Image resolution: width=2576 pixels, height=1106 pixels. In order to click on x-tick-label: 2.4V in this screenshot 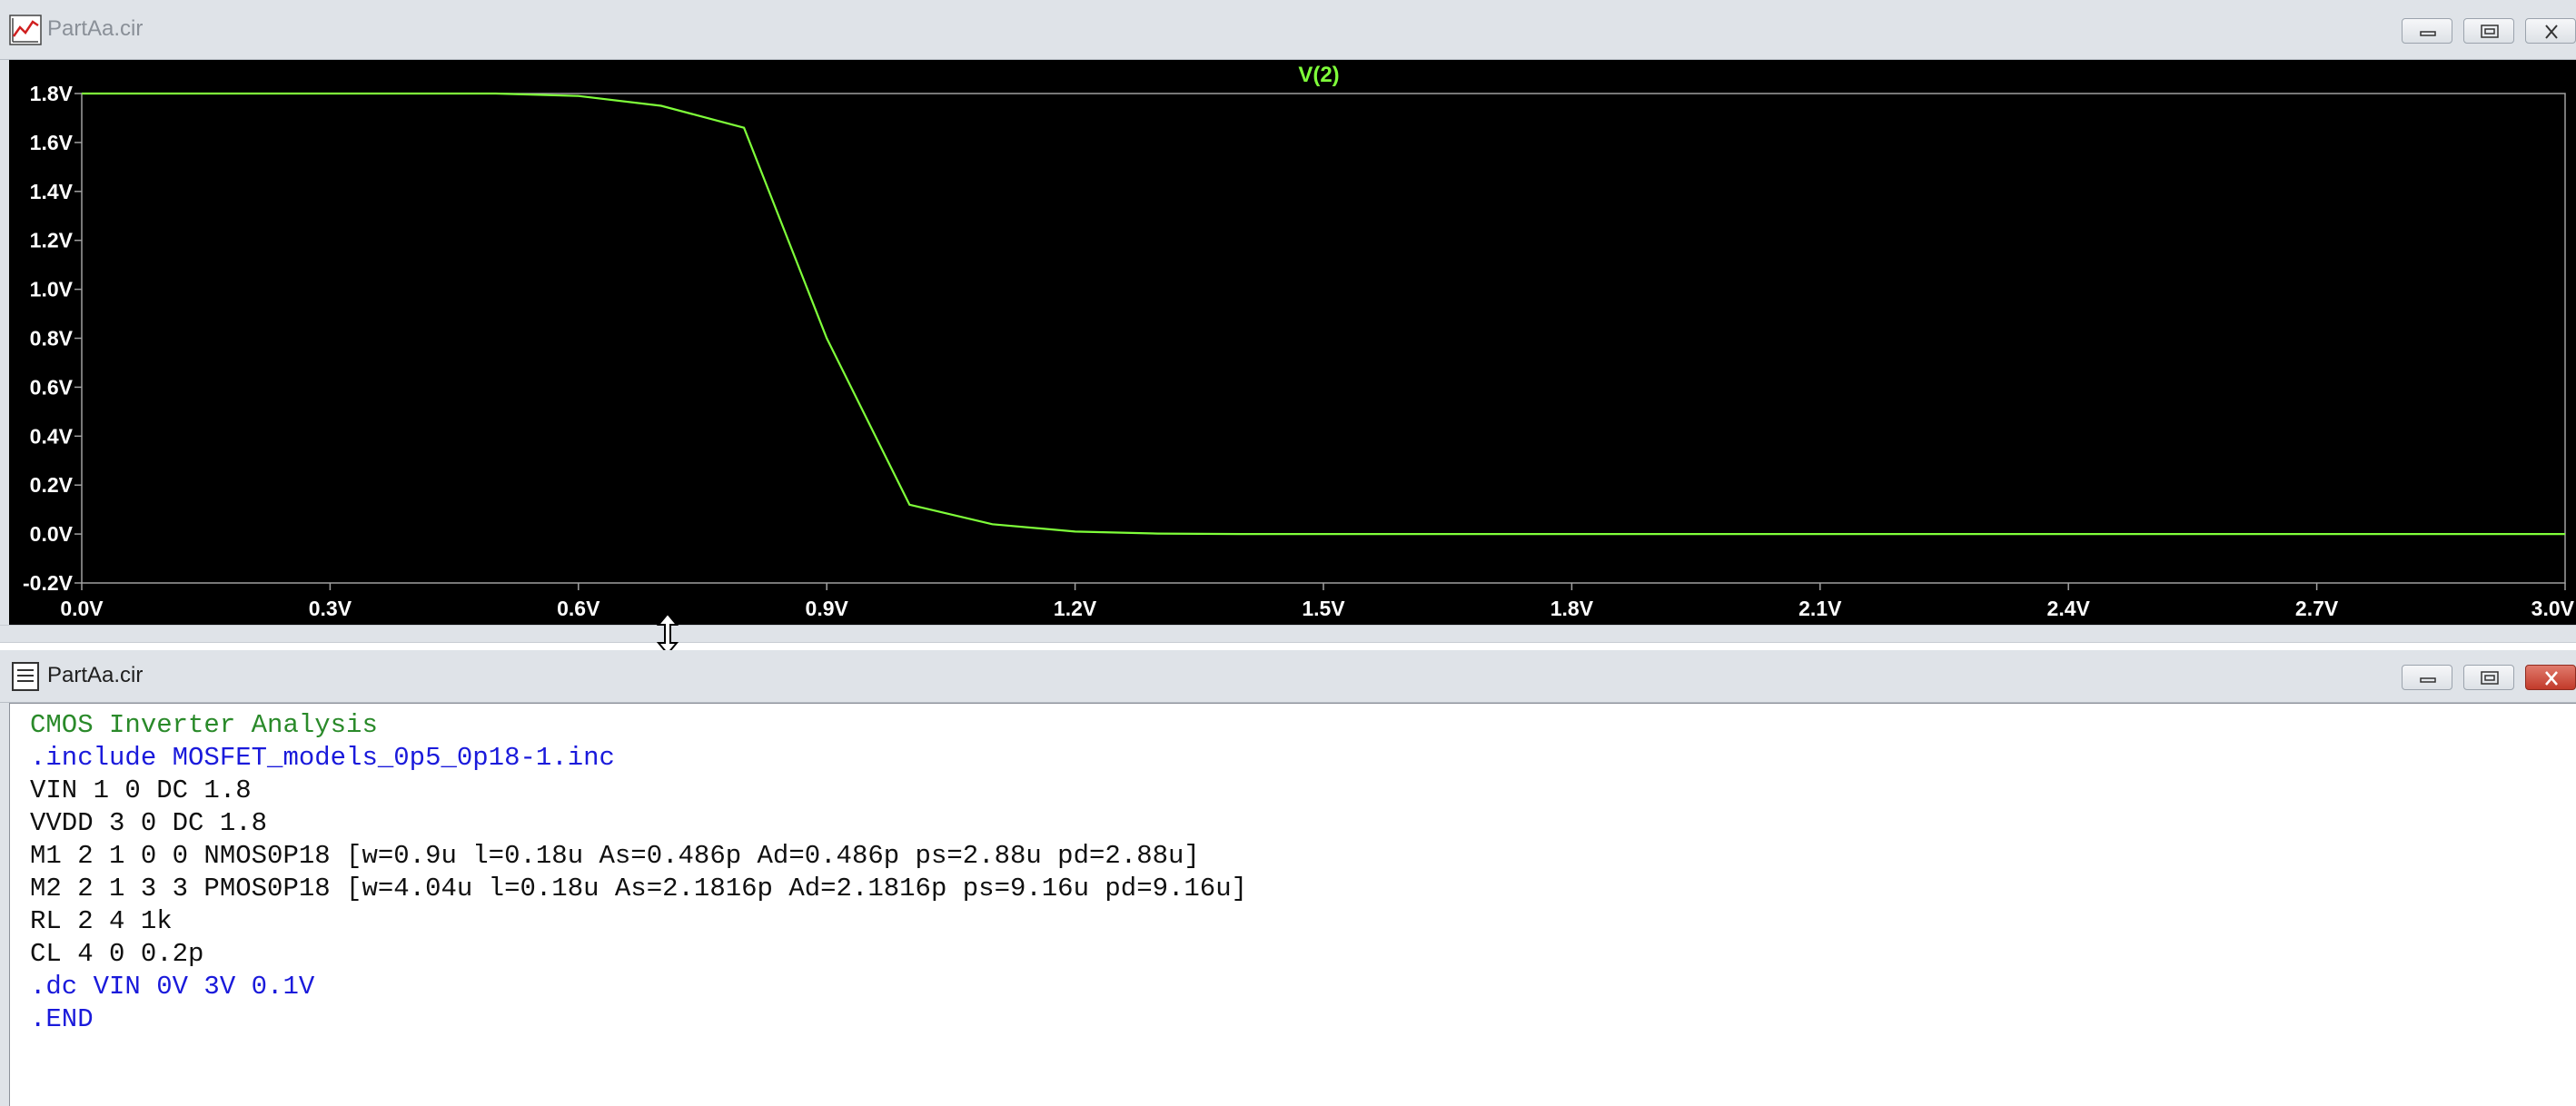, I will do `click(2069, 608)`.